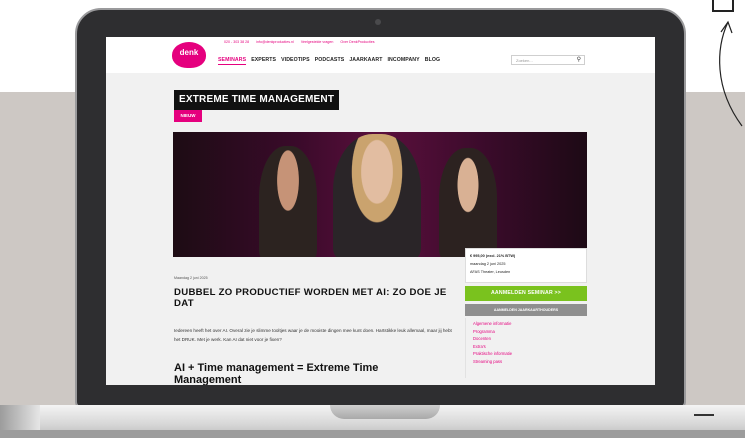 The width and height of the screenshot is (745, 438). I want to click on laptop-indicator, so click(704, 415).